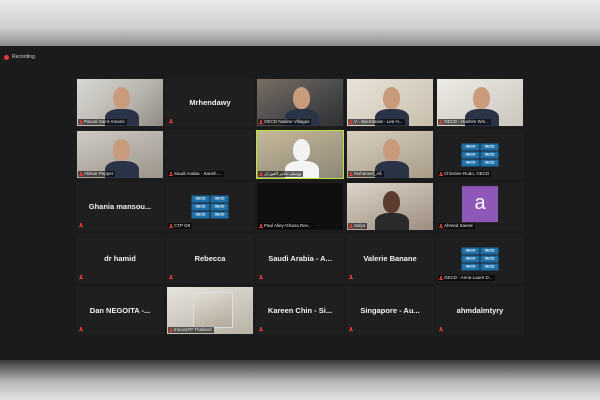 The width and height of the screenshot is (600, 400). I want to click on record-icon, so click(6, 57).